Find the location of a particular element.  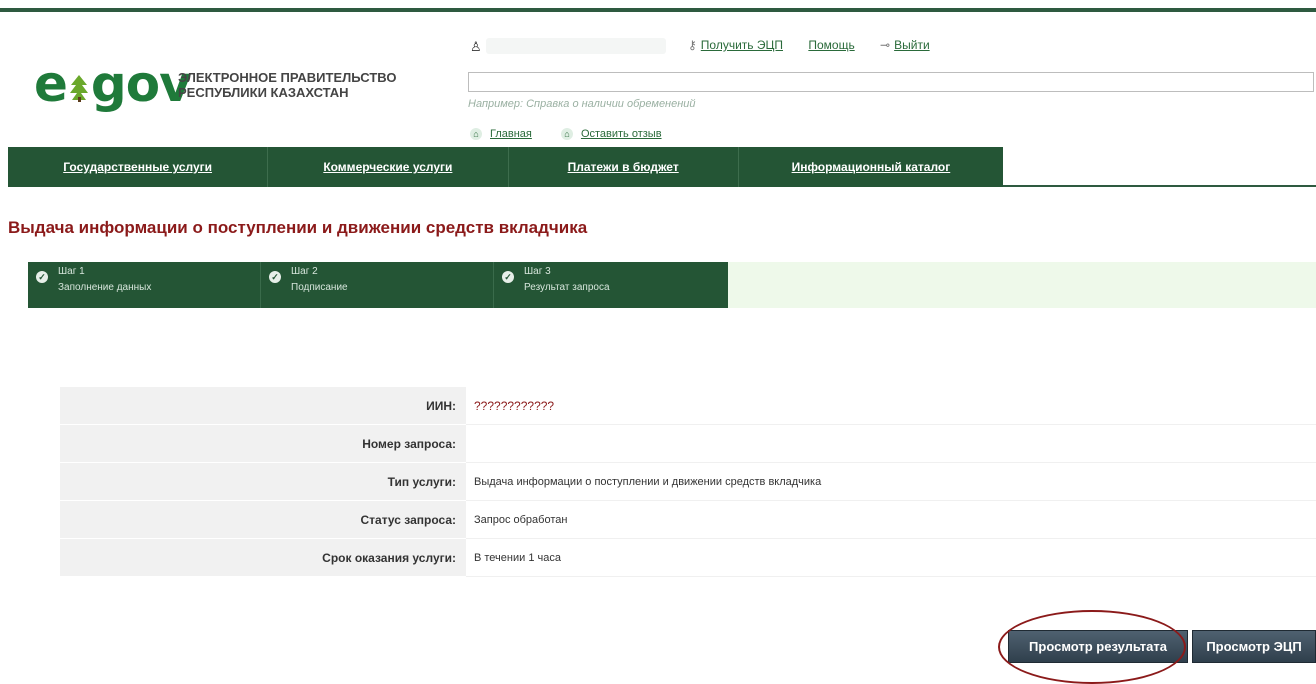

info-value: Запрос обработан is located at coordinates (891, 520).